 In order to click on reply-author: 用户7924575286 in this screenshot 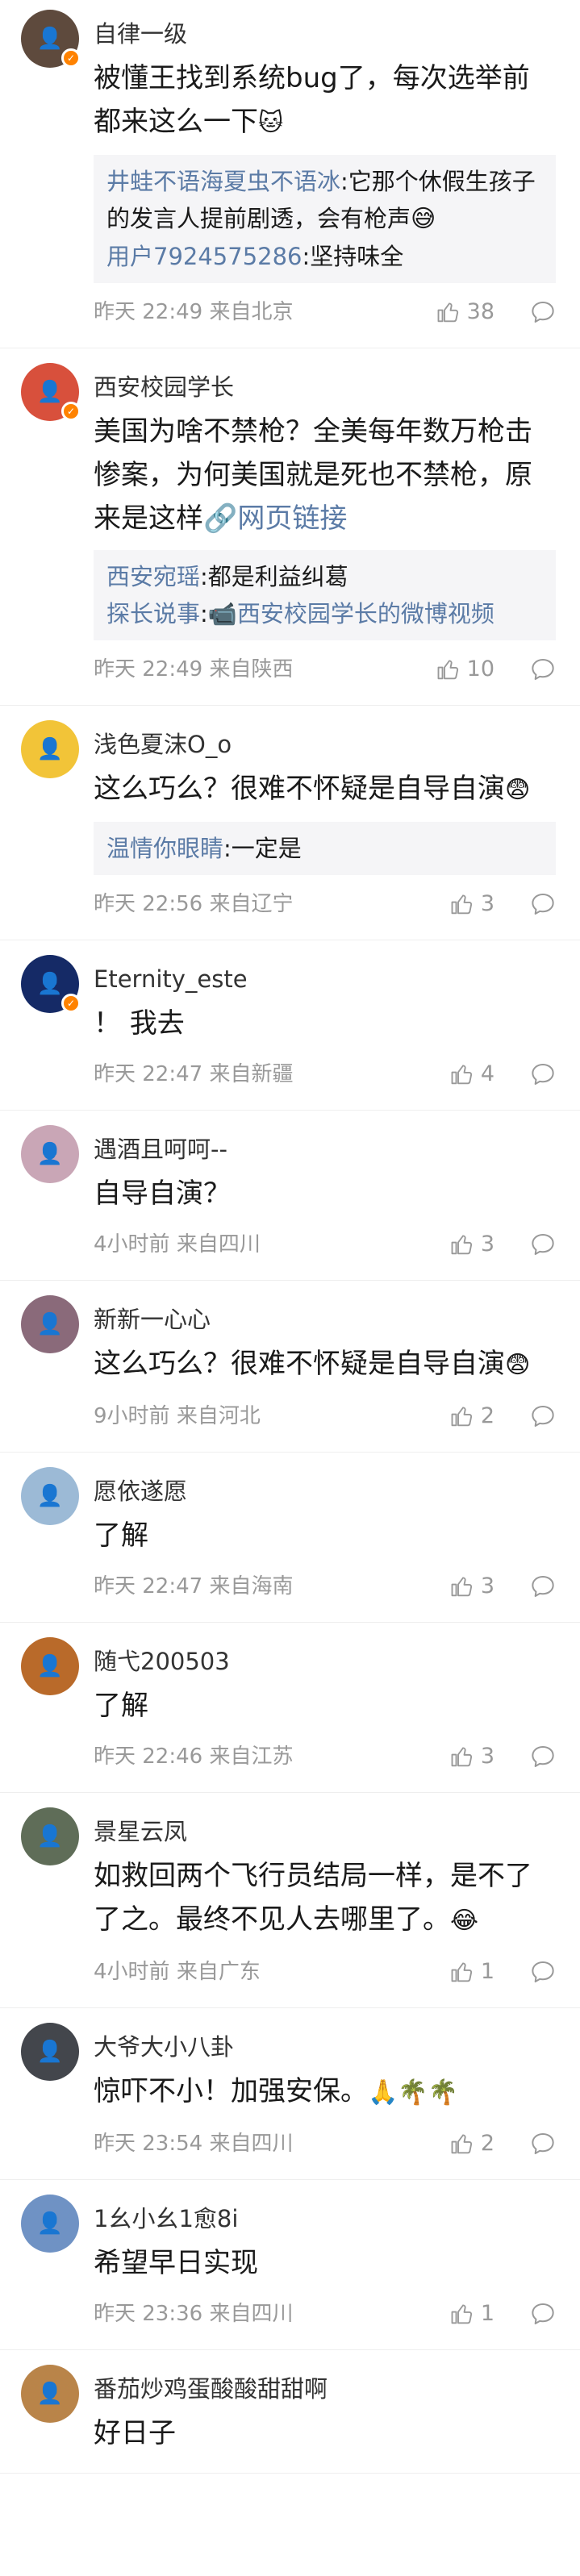, I will do `click(205, 256)`.